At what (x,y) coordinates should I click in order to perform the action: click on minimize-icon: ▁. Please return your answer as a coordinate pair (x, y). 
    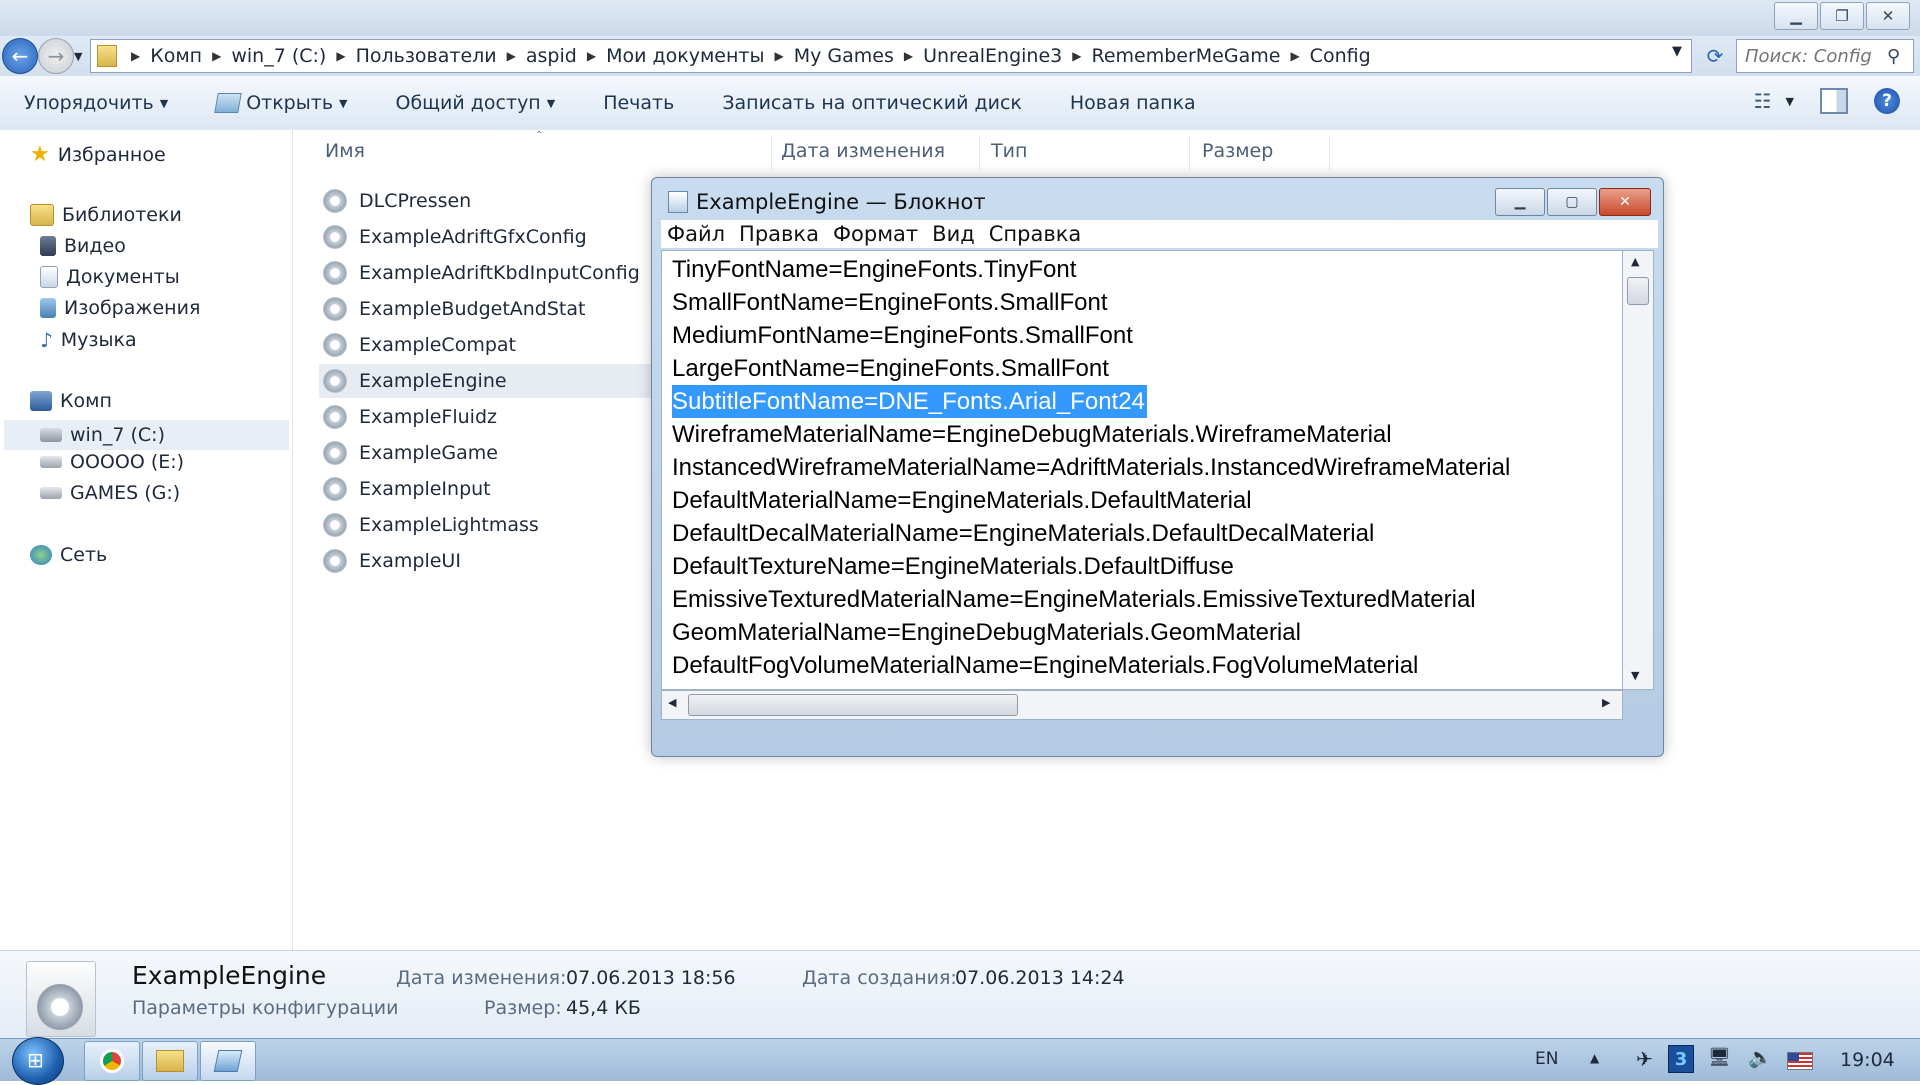
    Looking at the image, I should click on (1520, 202).